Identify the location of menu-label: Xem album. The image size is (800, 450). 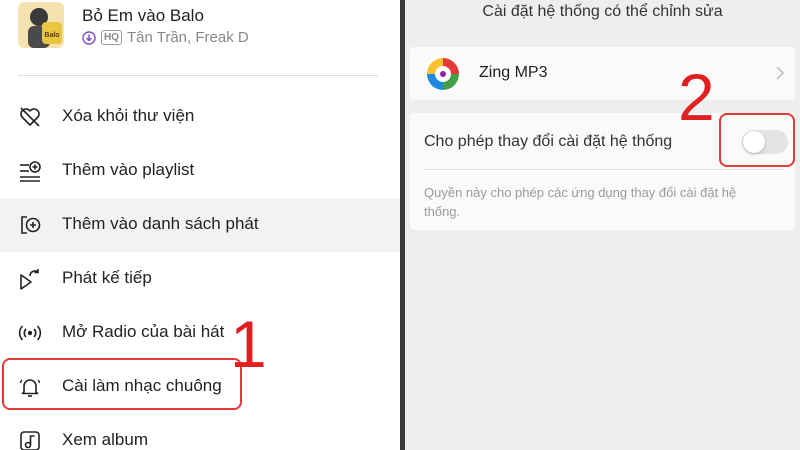
(105, 439).